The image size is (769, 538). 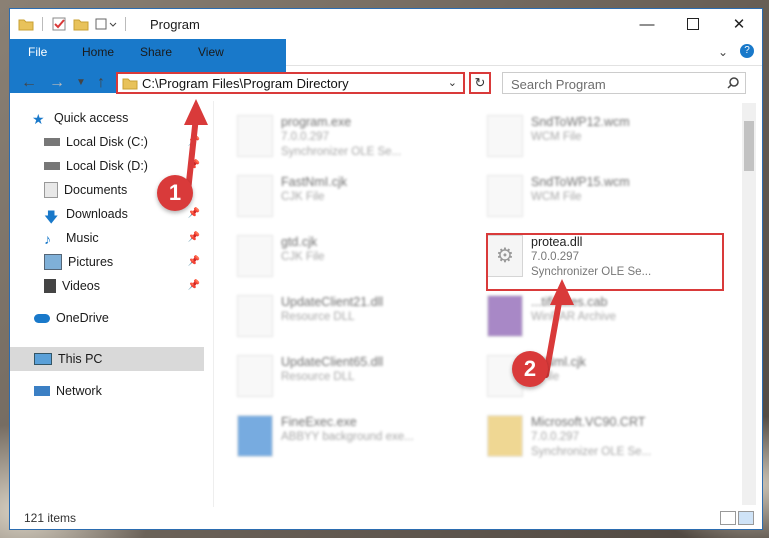 I want to click on callout-badge-2: 2, so click(x=530, y=369).